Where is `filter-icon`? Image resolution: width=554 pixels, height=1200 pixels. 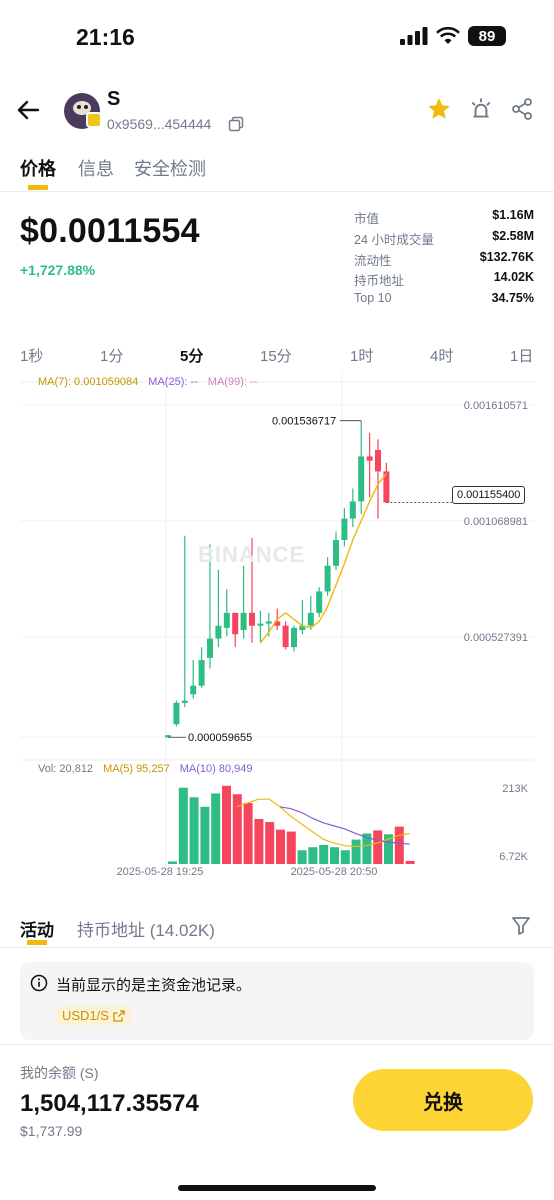 filter-icon is located at coordinates (521, 925).